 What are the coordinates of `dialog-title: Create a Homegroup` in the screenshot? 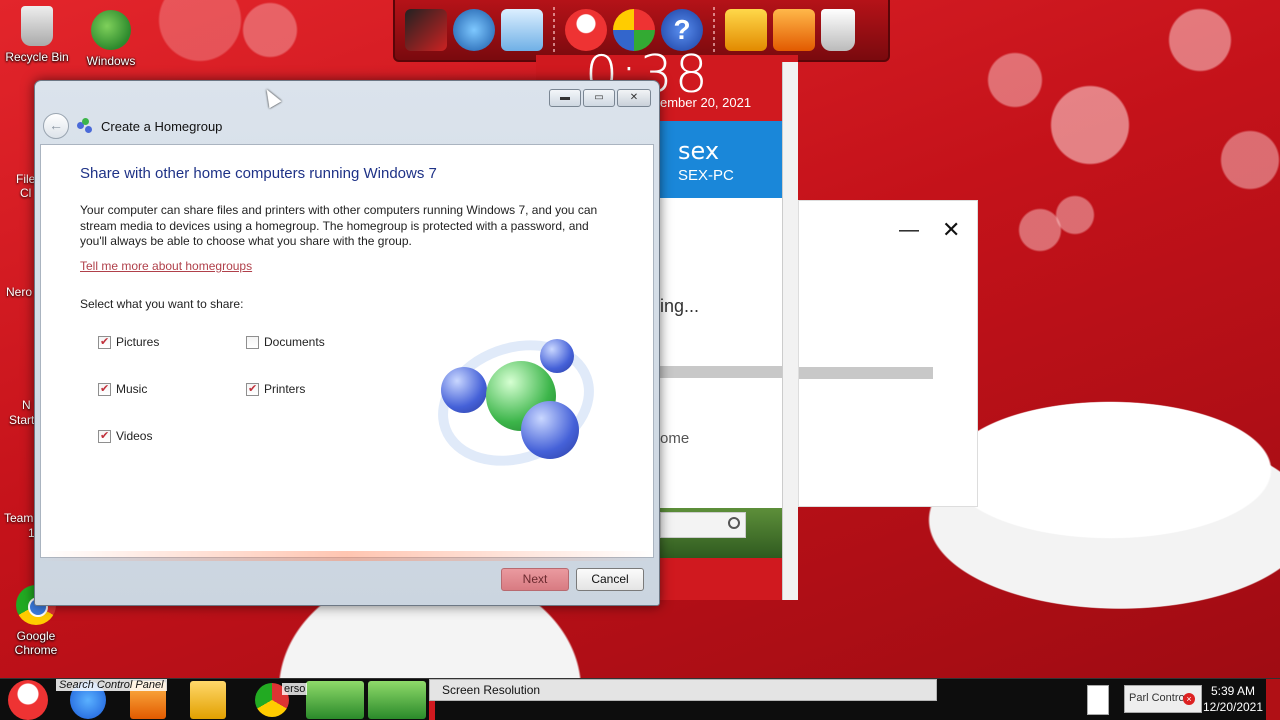 It's located at (162, 126).